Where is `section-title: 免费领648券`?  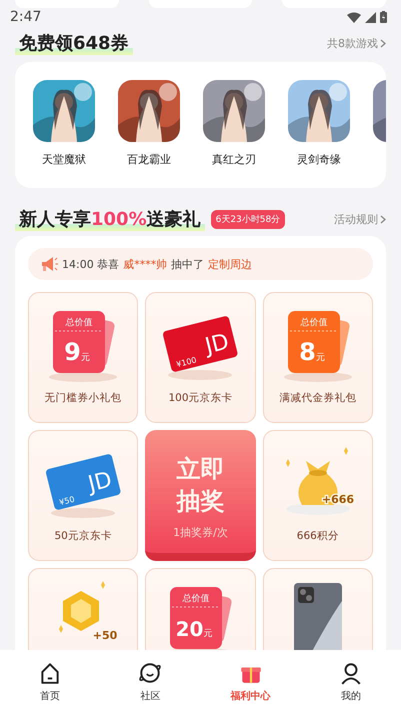 section-title: 免费领648券 is located at coordinates (74, 43).